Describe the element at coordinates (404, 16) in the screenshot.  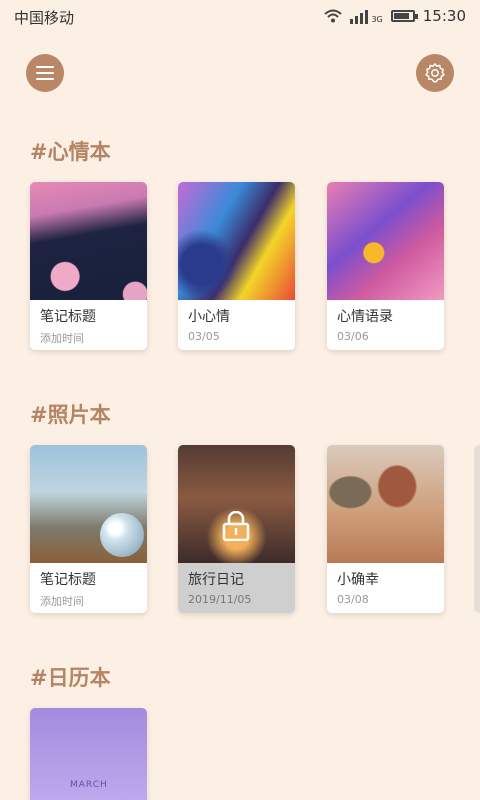
I see `battery-icon` at that location.